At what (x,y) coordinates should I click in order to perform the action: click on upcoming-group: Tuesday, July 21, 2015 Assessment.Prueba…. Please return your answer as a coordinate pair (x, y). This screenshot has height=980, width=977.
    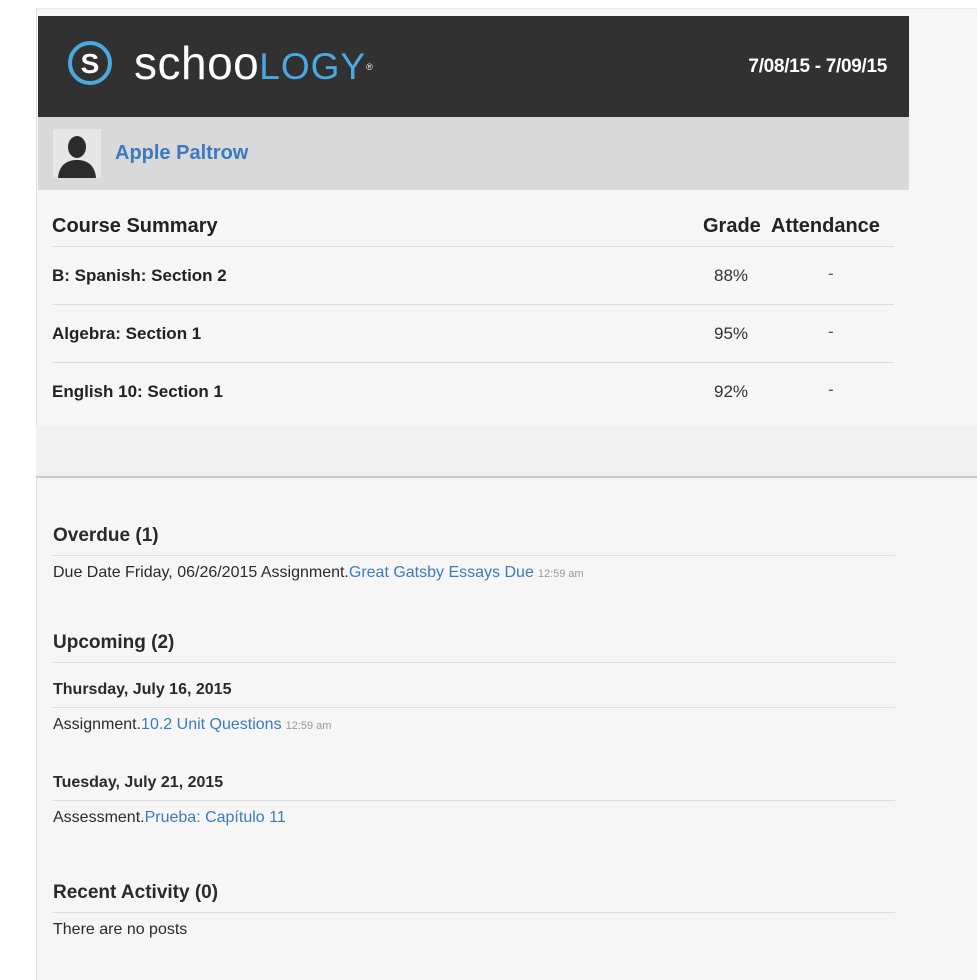
    Looking at the image, I should click on (474, 800).